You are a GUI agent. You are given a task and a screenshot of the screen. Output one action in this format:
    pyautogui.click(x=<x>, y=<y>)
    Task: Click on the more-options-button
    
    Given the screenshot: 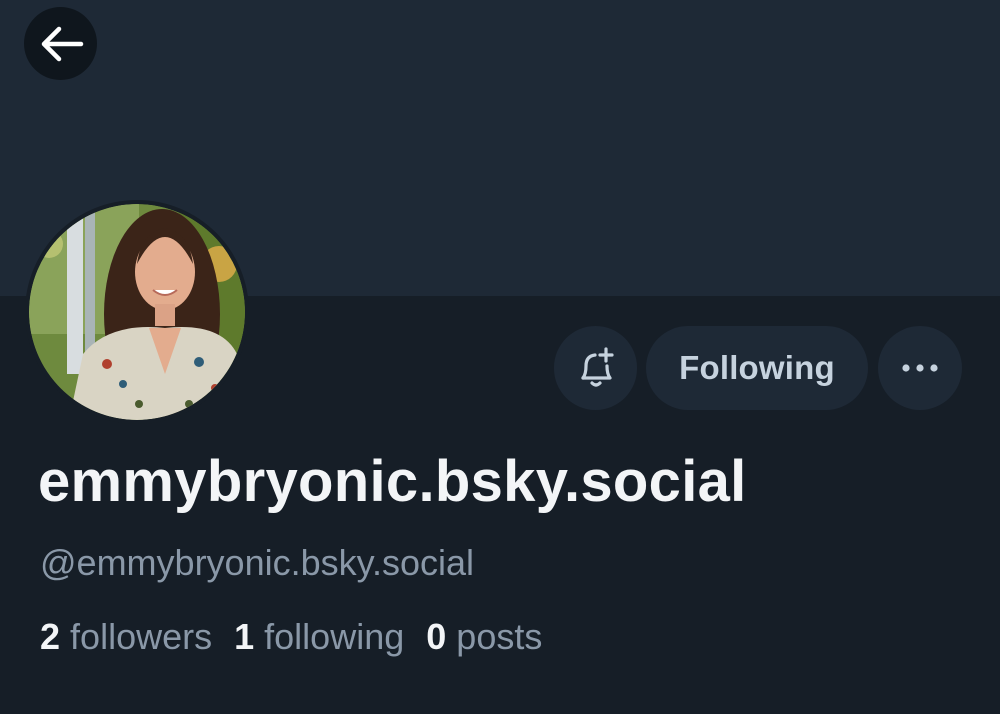 What is the action you would take?
    pyautogui.click(x=920, y=368)
    